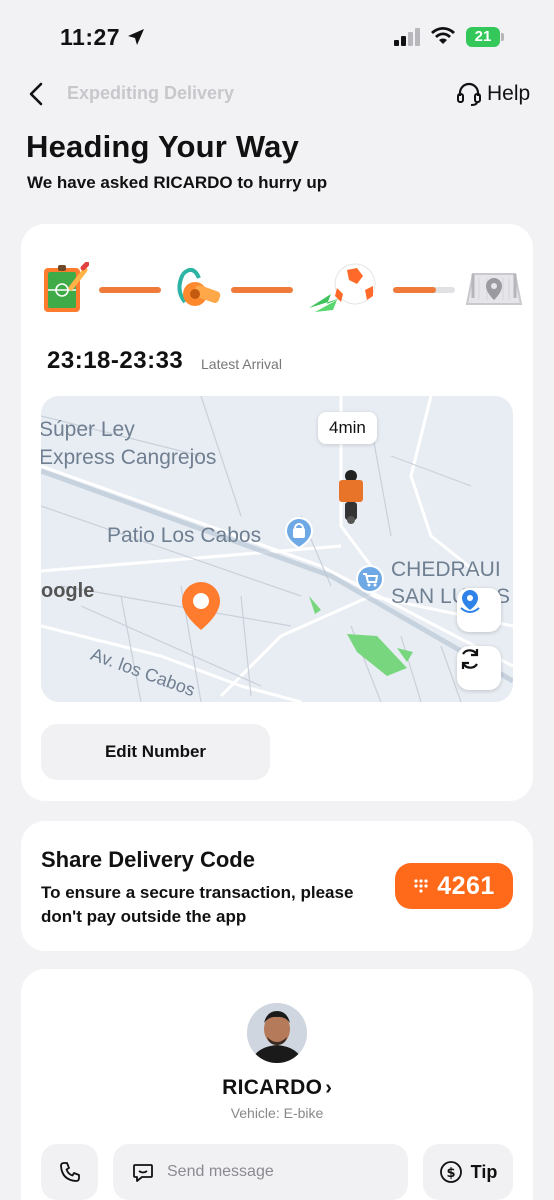 Image resolution: width=554 pixels, height=1200 pixels. Describe the element at coordinates (177, 182) in the screenshot. I see `page-subtitle: We have asked RICARDO to hurry up` at that location.